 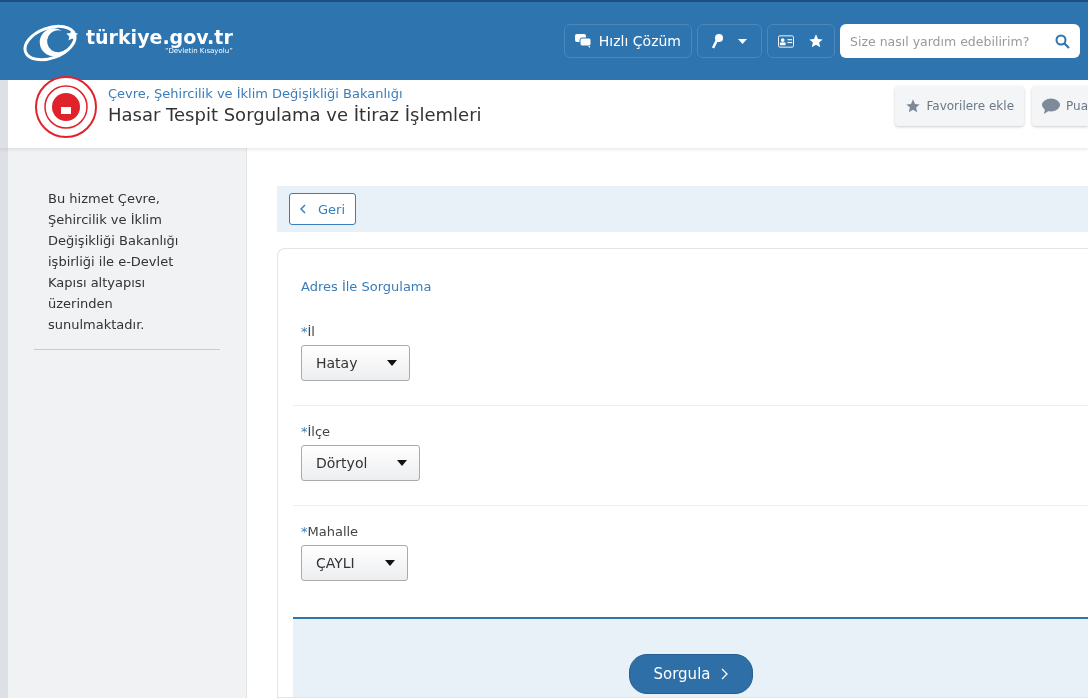 What do you see at coordinates (308, 331) in the screenshot?
I see `field-label: *İl` at bounding box center [308, 331].